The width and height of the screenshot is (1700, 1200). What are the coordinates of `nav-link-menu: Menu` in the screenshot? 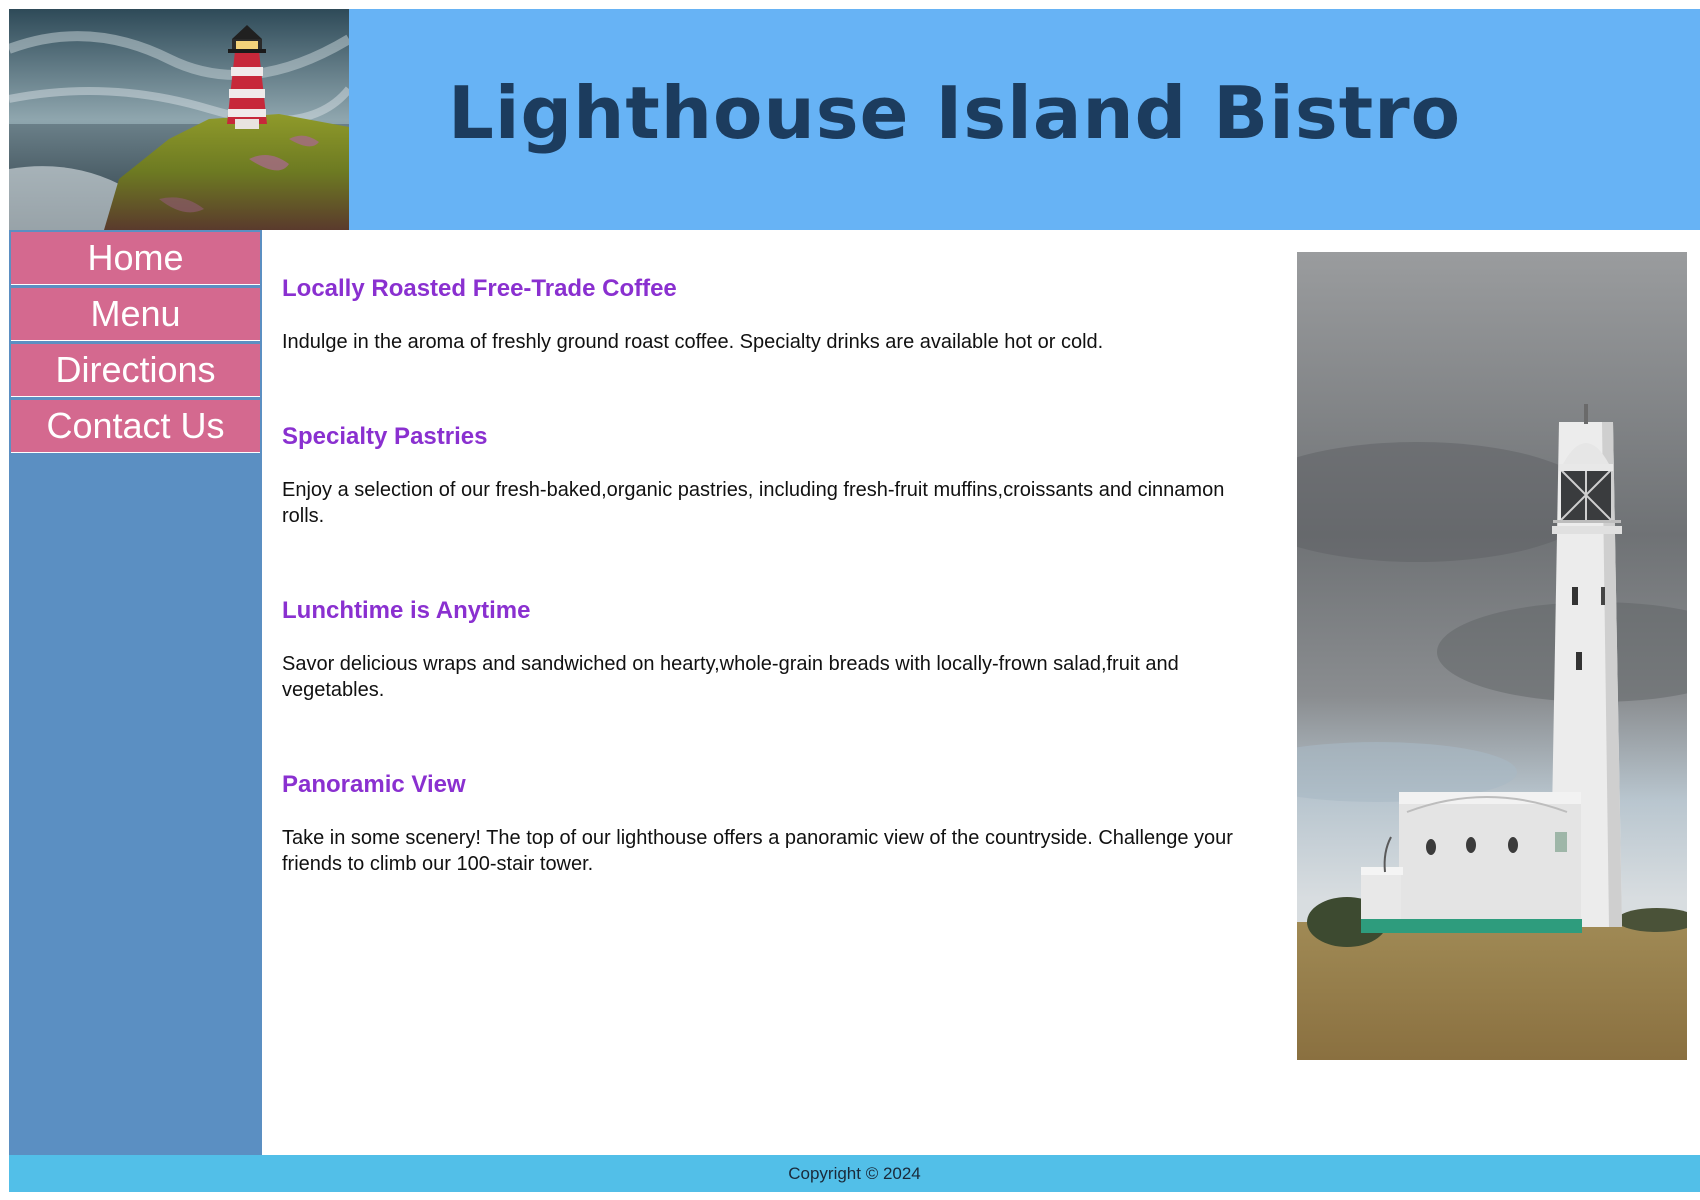 It's located at (135, 314).